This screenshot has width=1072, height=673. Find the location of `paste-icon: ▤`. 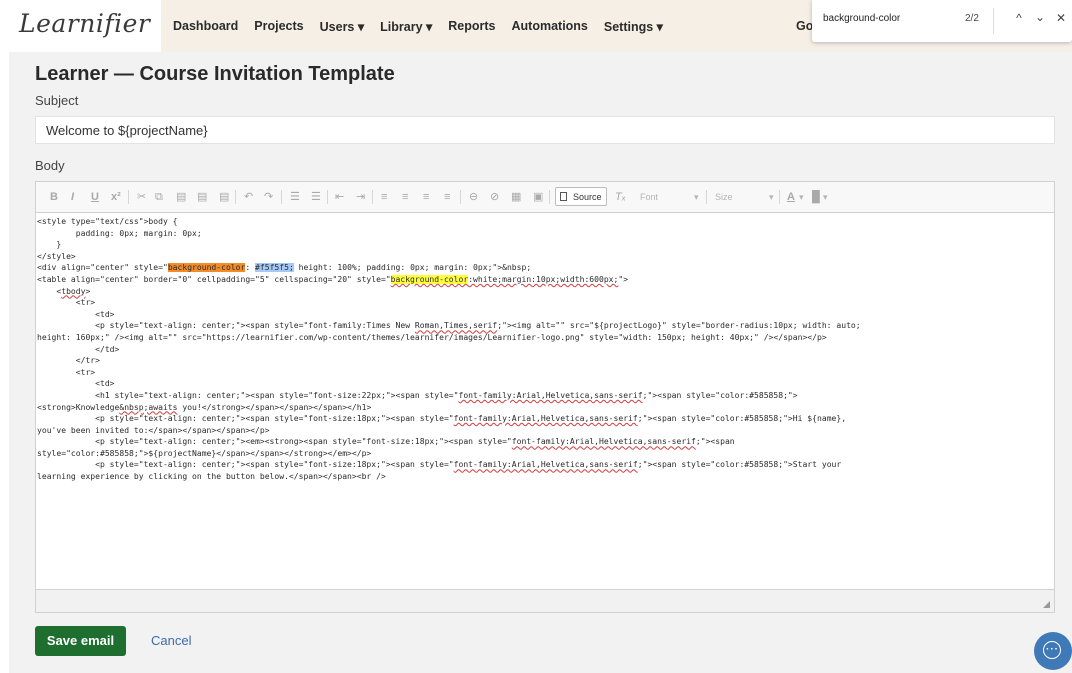

paste-icon: ▤ is located at coordinates (181, 197).